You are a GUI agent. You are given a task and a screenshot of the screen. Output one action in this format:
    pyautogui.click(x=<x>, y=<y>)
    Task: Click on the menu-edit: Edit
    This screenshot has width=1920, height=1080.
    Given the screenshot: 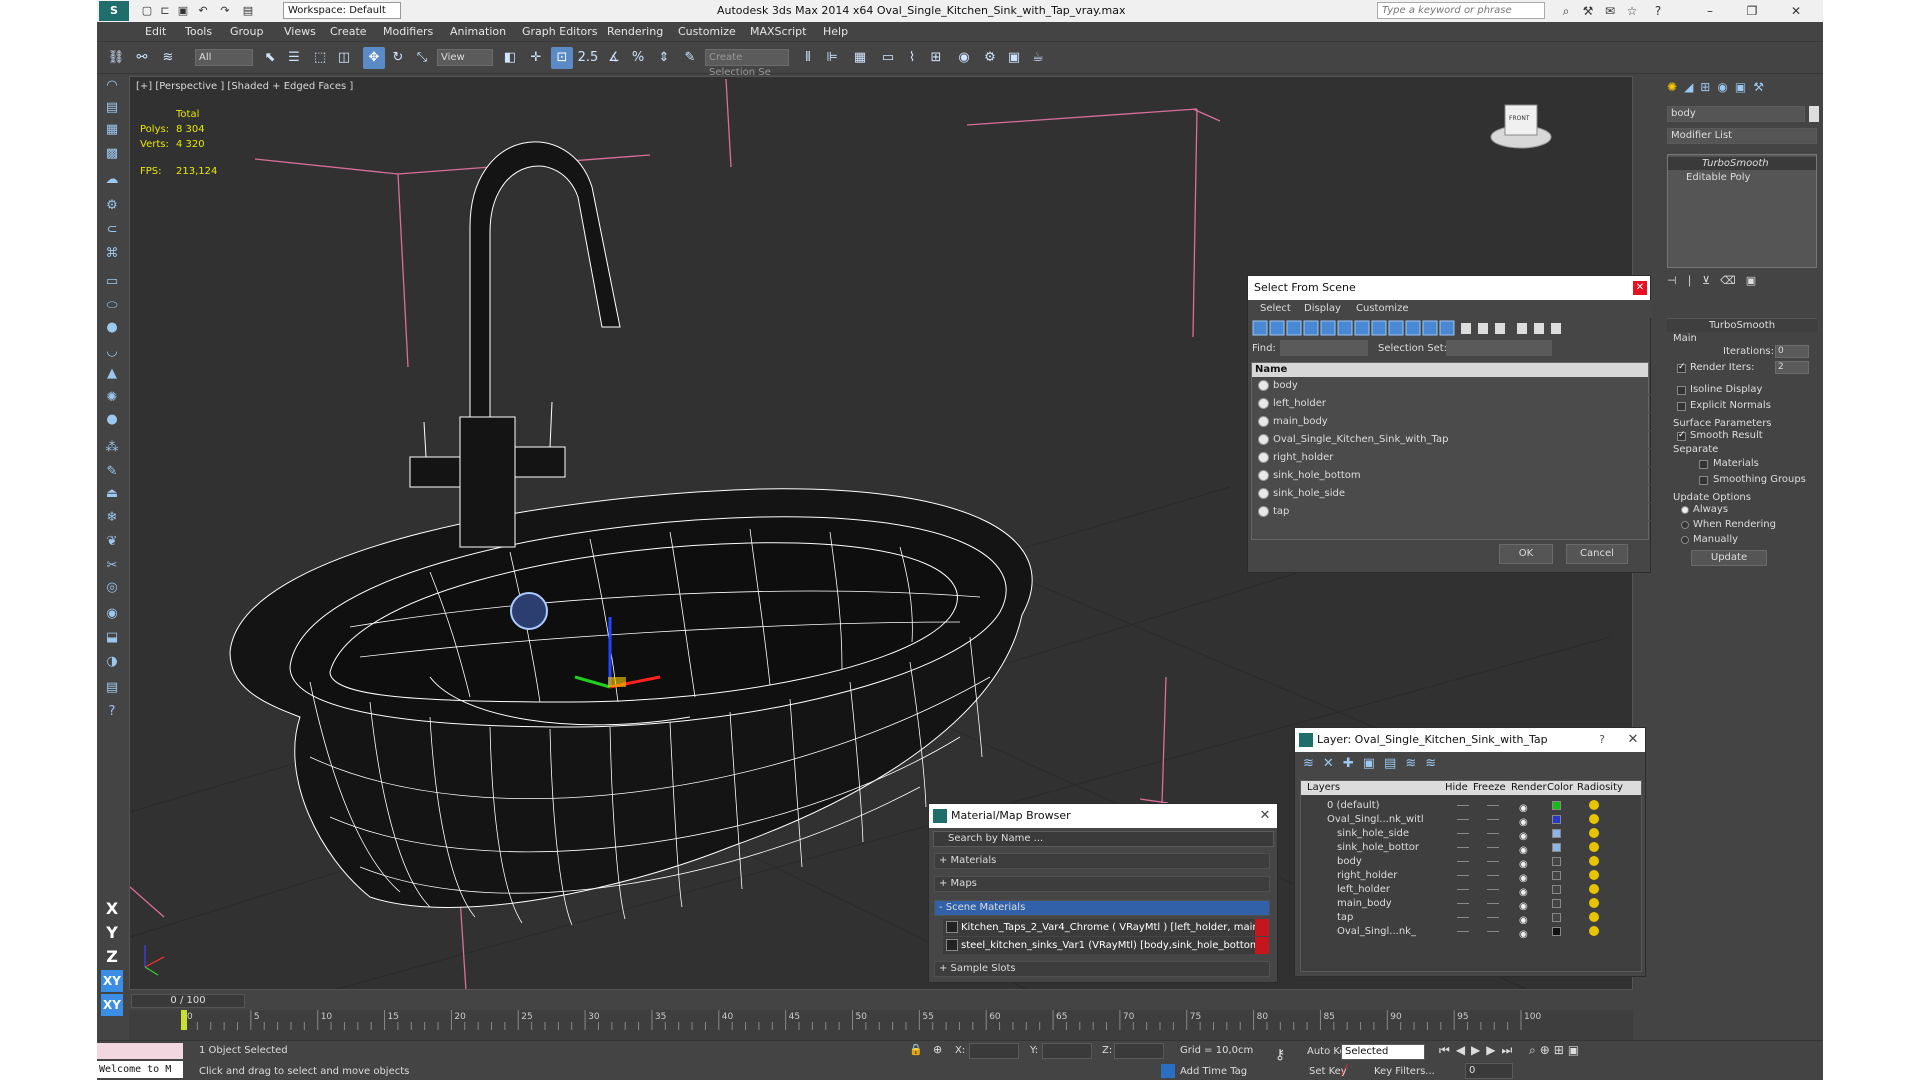 What is the action you would take?
    pyautogui.click(x=155, y=31)
    